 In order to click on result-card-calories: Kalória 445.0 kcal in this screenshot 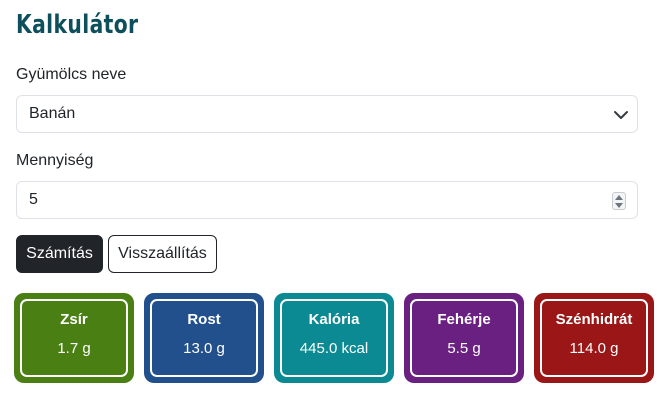, I will do `click(334, 338)`.